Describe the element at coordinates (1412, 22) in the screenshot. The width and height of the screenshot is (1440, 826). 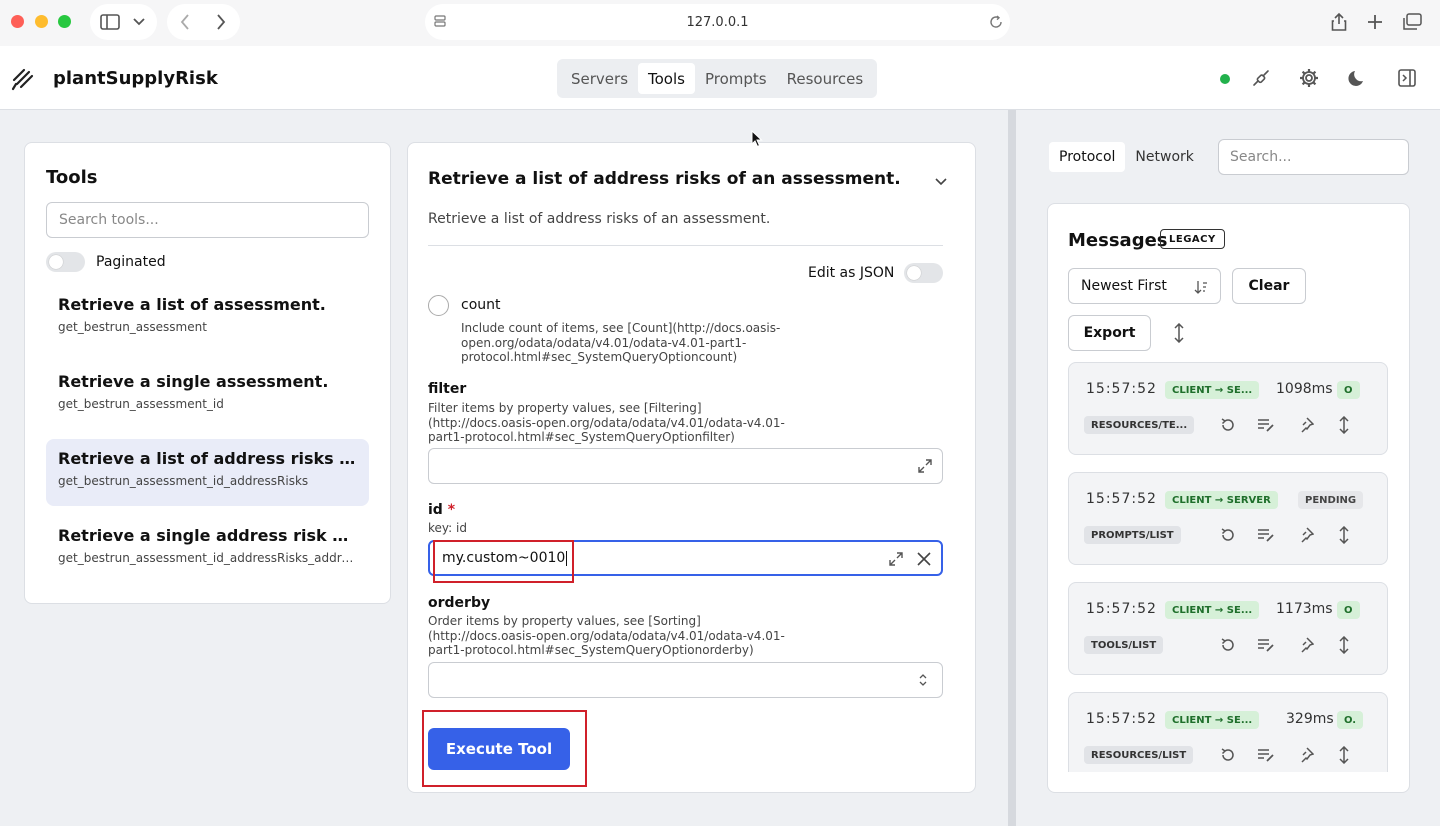
I see `tab-overview-icon` at that location.